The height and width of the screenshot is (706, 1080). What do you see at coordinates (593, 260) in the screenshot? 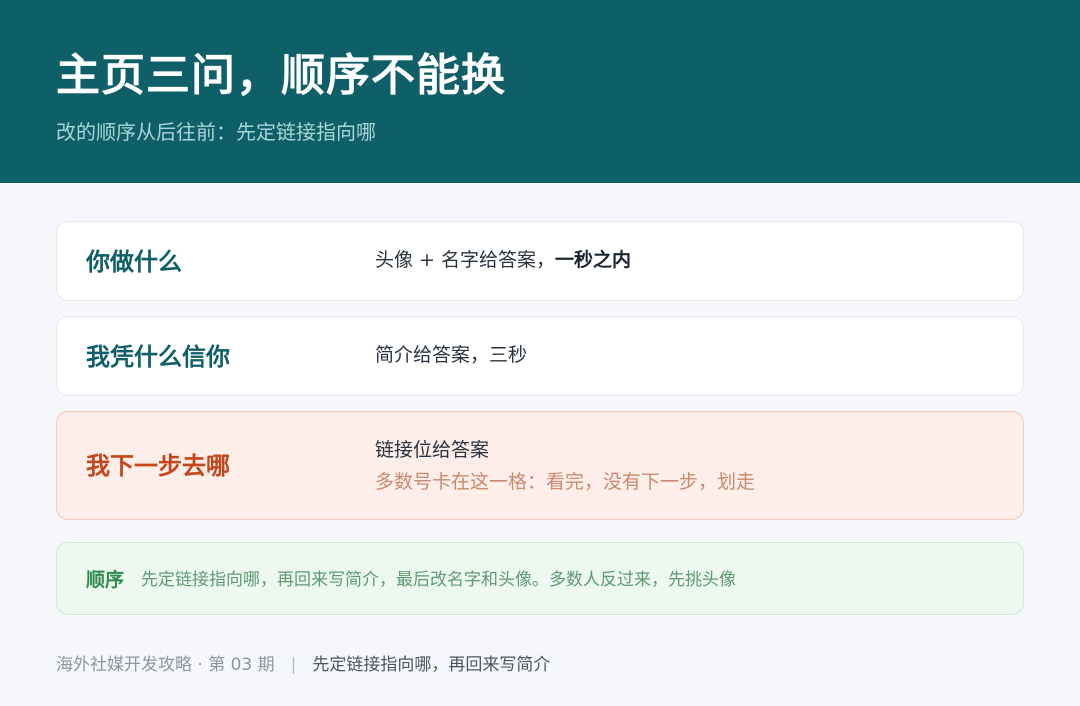
I see `answer-emphasis: 一秒之内` at bounding box center [593, 260].